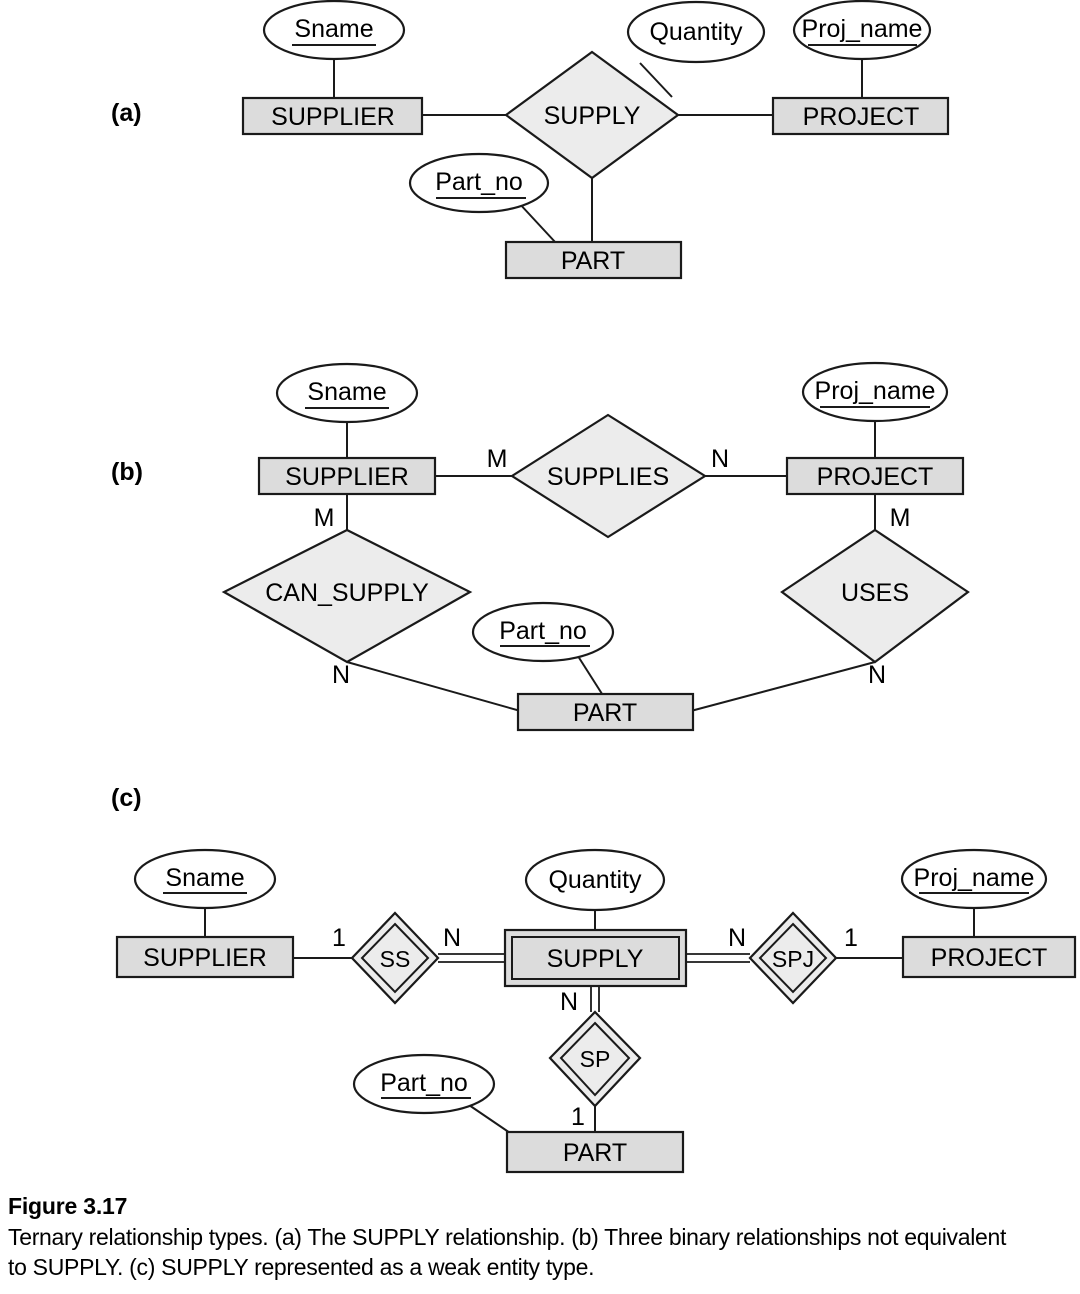 The width and height of the screenshot is (1080, 1294). Describe the element at coordinates (605, 713) in the screenshot. I see `entity-part-b-label: PART` at that location.